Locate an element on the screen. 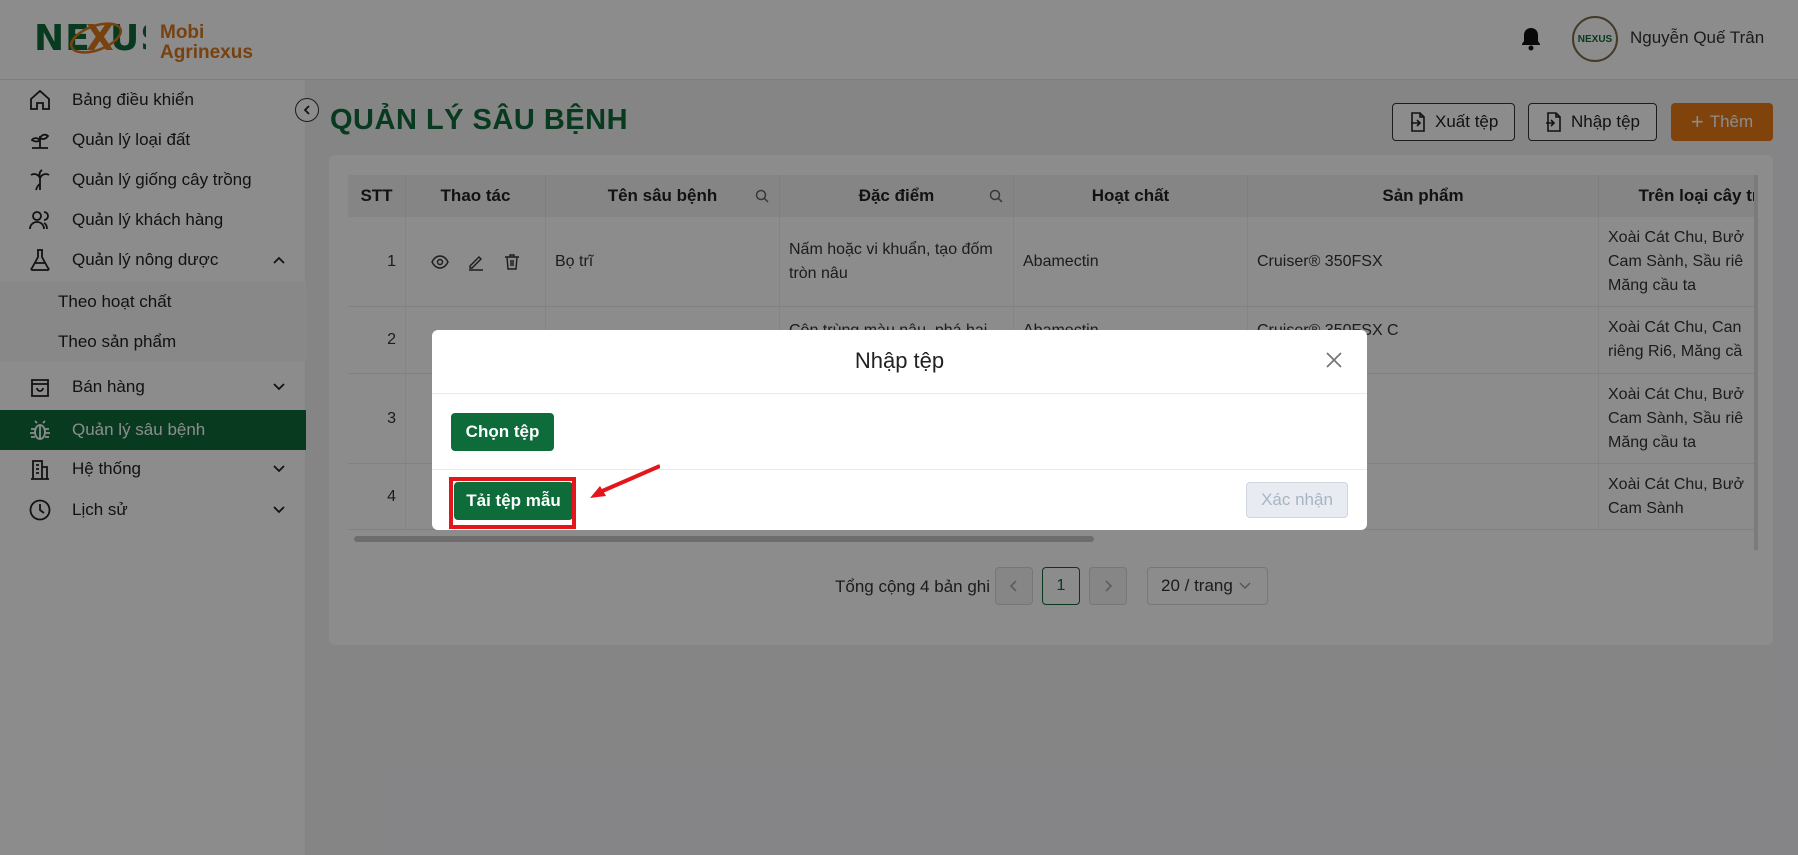 The height and width of the screenshot is (855, 1798). close-icon is located at coordinates (1334, 360).